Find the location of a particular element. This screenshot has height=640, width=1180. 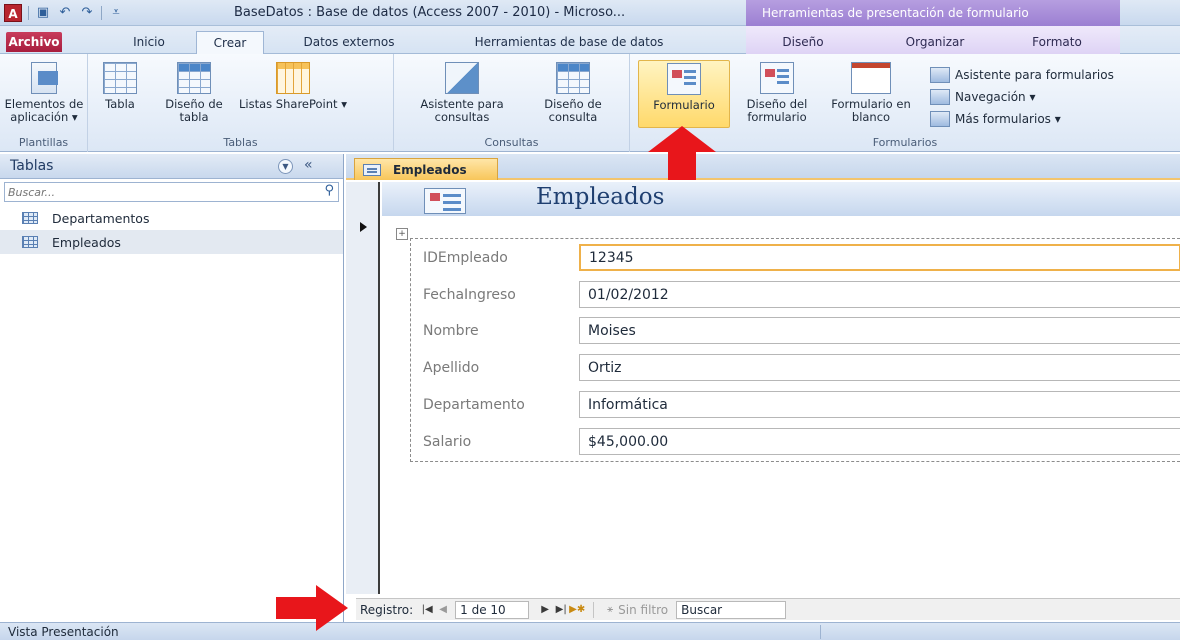

fechaingreso-field is located at coordinates (879, 294).